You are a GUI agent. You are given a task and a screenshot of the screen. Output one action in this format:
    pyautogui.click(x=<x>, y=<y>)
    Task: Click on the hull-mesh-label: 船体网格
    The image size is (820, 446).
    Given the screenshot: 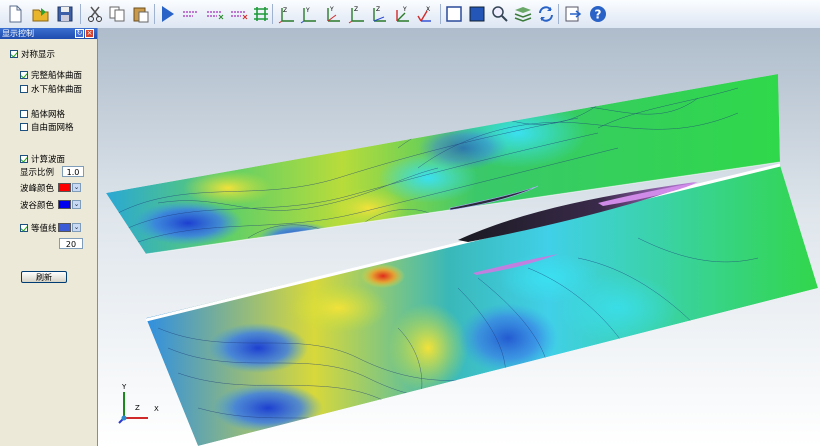 What is the action you would take?
    pyautogui.click(x=48, y=115)
    